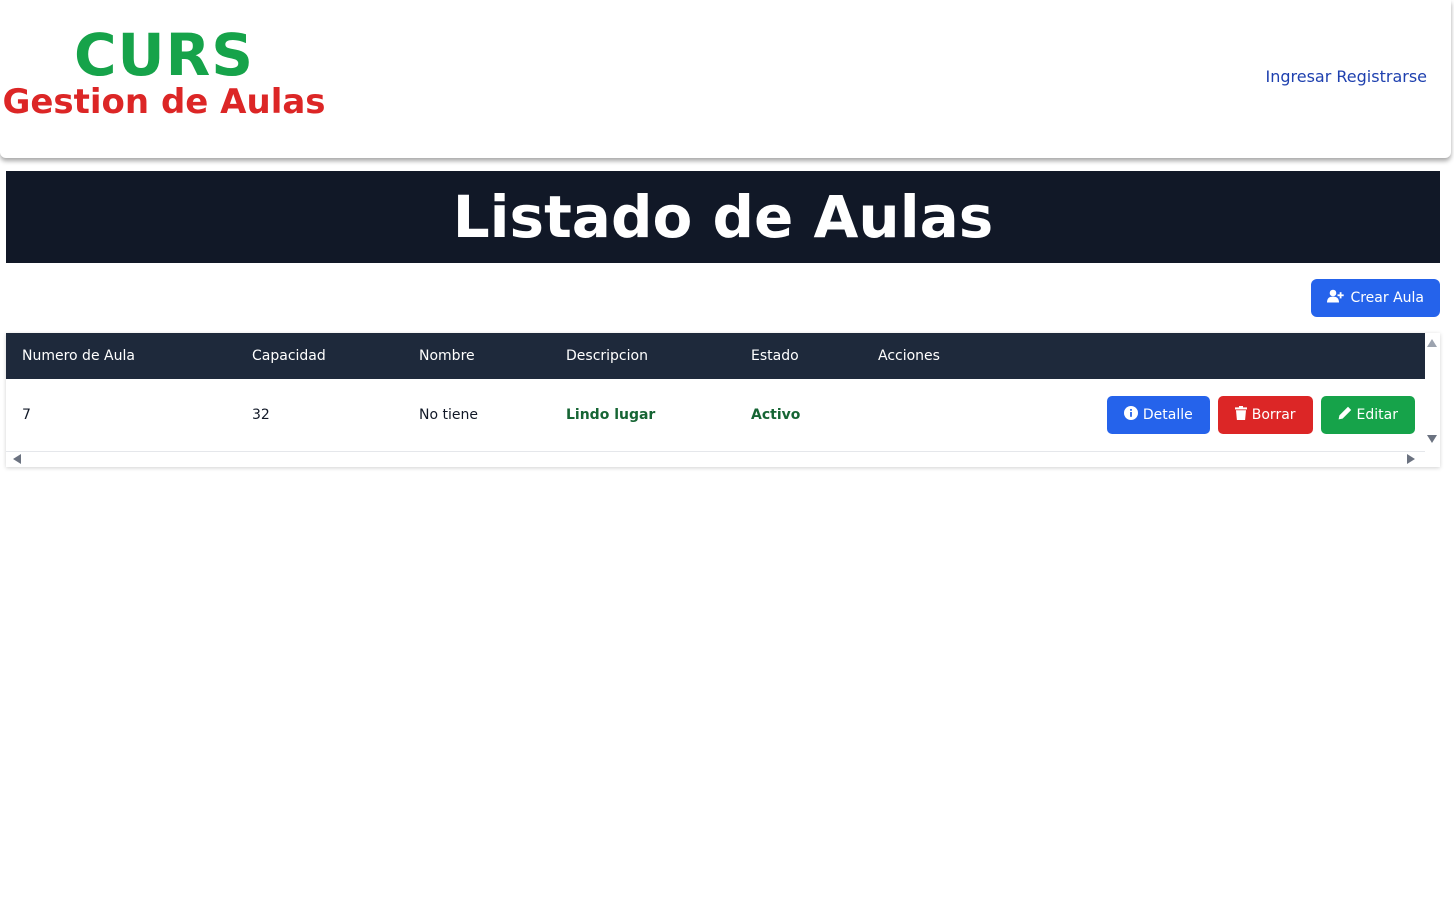 The width and height of the screenshot is (1454, 915). What do you see at coordinates (447, 356) in the screenshot?
I see `column-header-nombre: Nombre` at bounding box center [447, 356].